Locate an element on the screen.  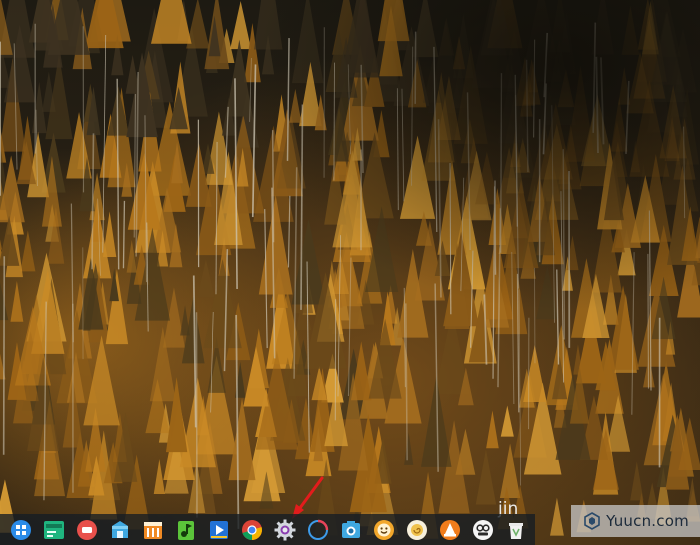
dock-video-player is located at coordinates (218, 529).